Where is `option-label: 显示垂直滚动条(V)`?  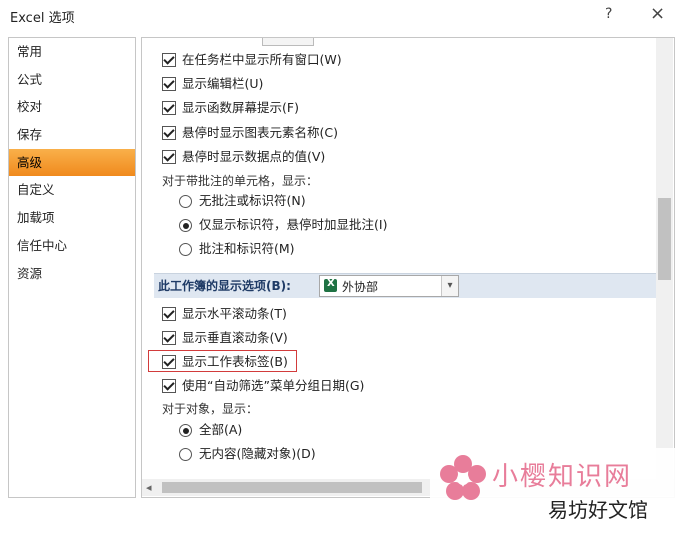
option-label: 显示垂直滚动条(V) is located at coordinates (235, 337).